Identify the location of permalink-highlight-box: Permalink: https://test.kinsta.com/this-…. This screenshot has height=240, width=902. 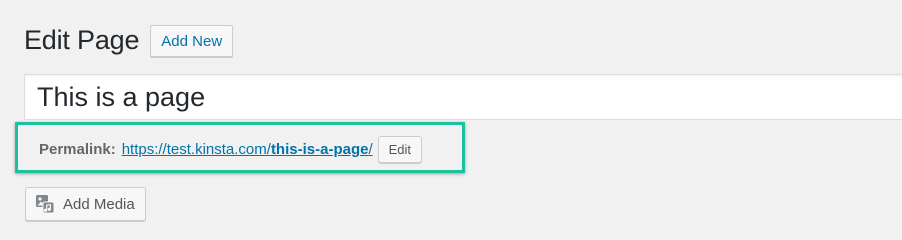
(240, 147).